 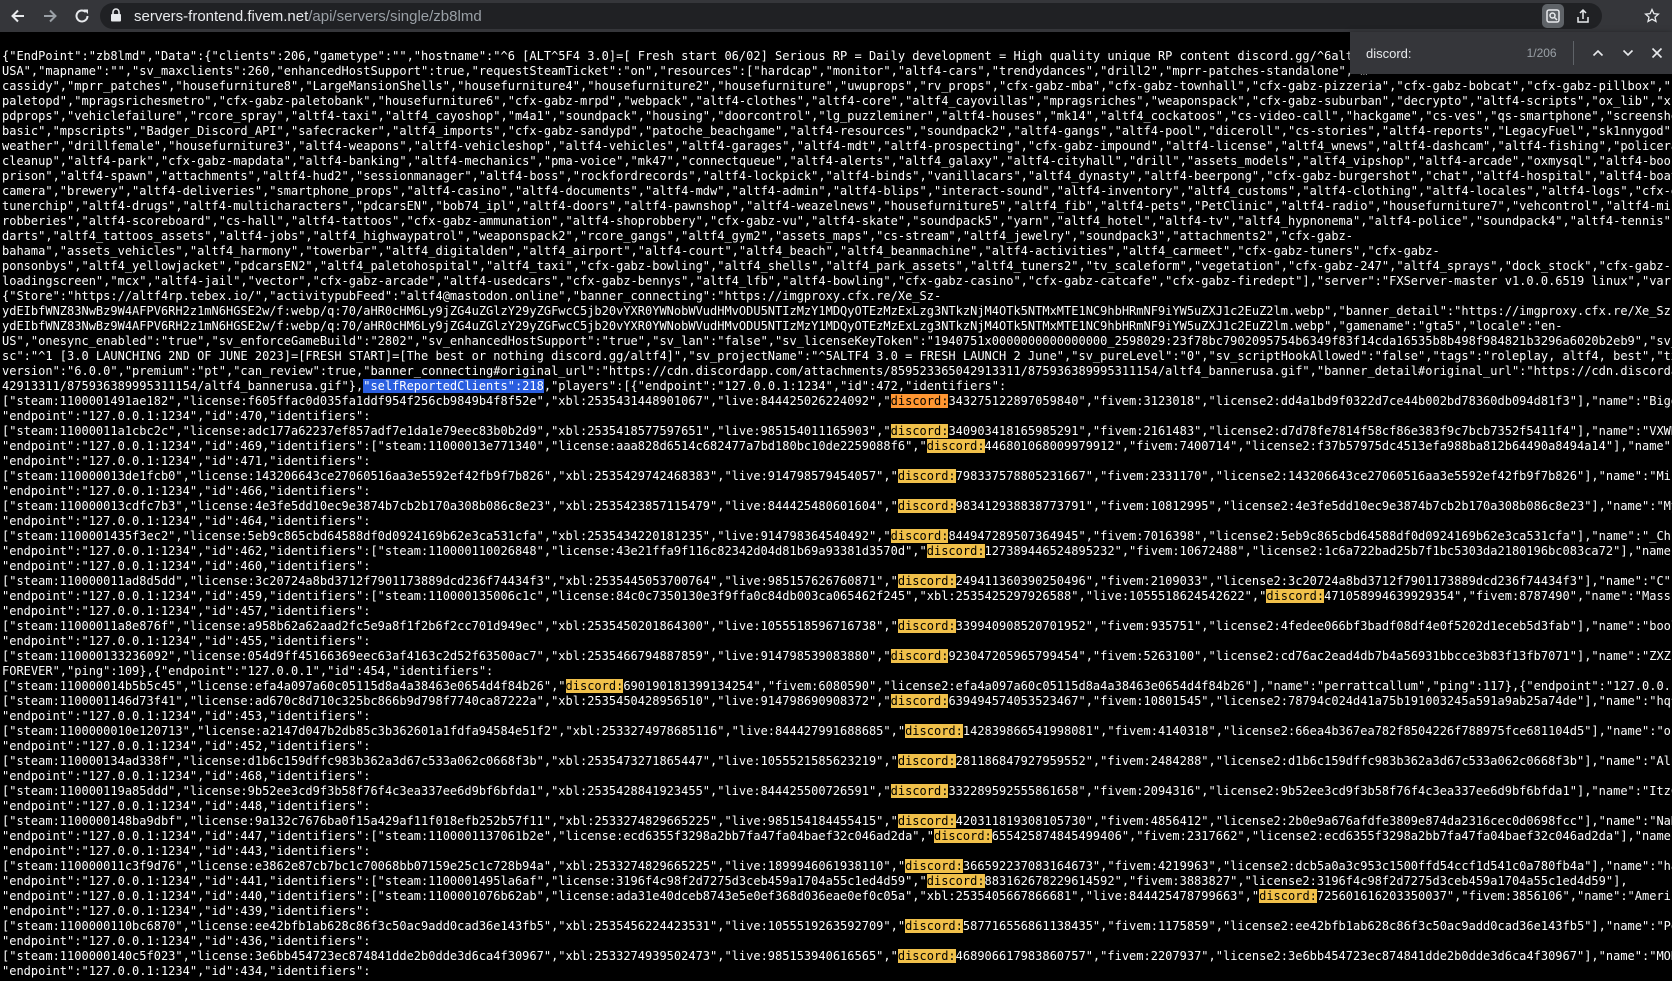 I want to click on find-next-button, so click(x=1627, y=53).